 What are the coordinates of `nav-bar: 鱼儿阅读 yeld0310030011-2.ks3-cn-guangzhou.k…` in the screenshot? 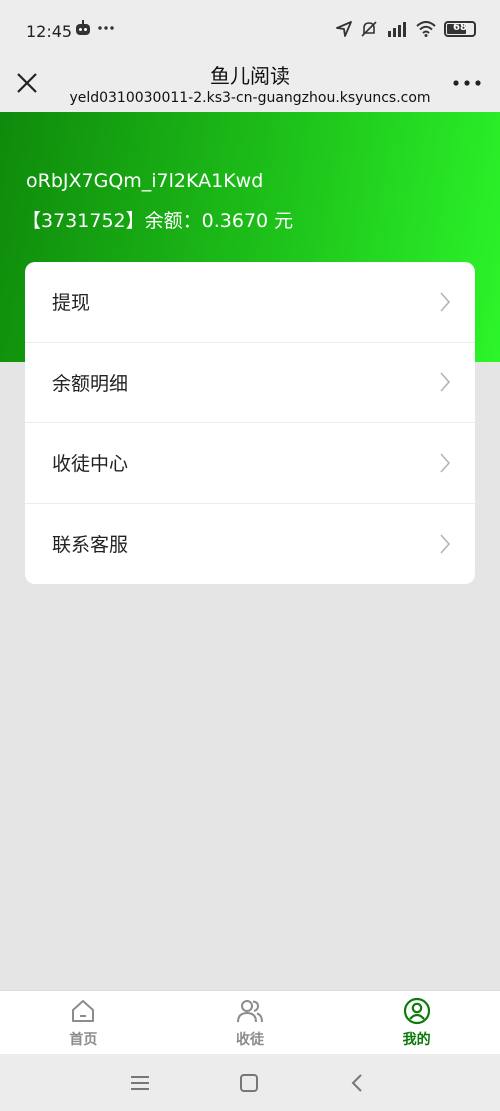 It's located at (250, 84).